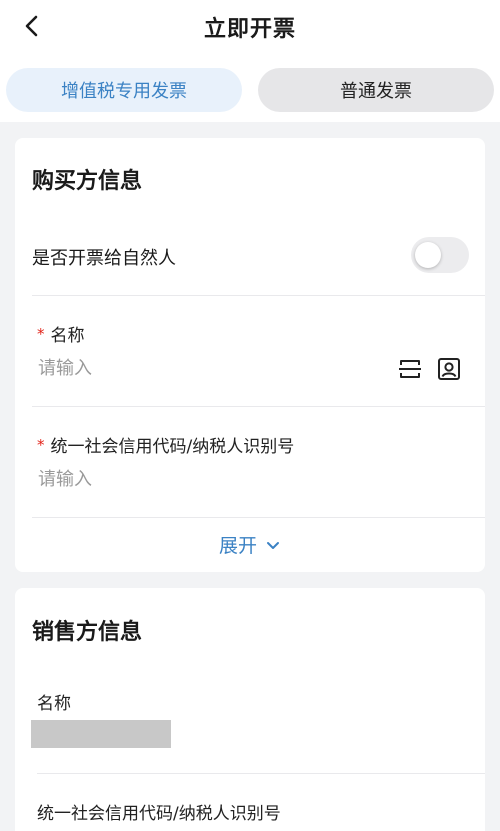 This screenshot has height=831, width=500. What do you see at coordinates (428, 255) in the screenshot?
I see `toggle-knob` at bounding box center [428, 255].